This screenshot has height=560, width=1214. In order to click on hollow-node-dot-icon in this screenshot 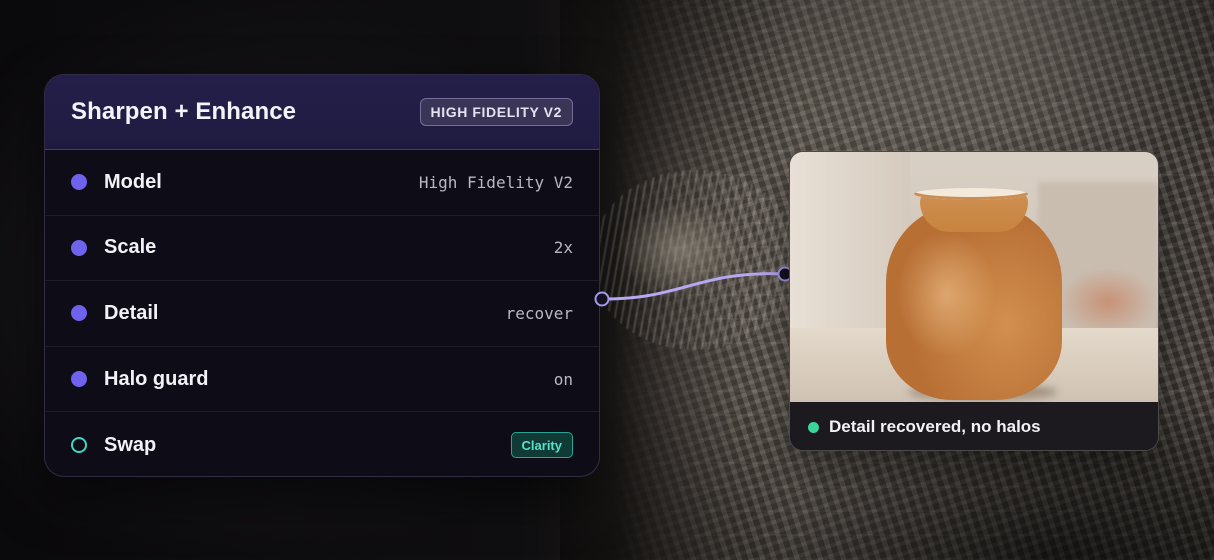, I will do `click(79, 445)`.